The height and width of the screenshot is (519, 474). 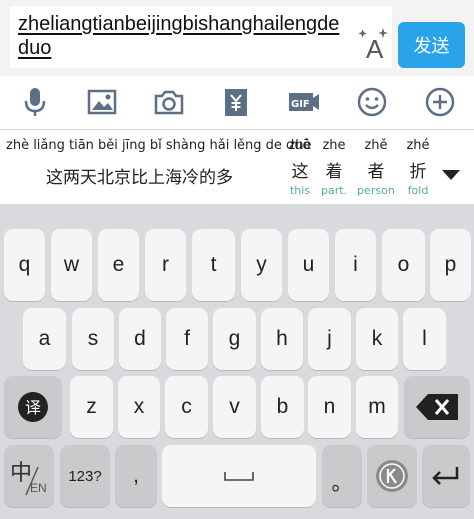 I want to click on enter-button, so click(x=446, y=476).